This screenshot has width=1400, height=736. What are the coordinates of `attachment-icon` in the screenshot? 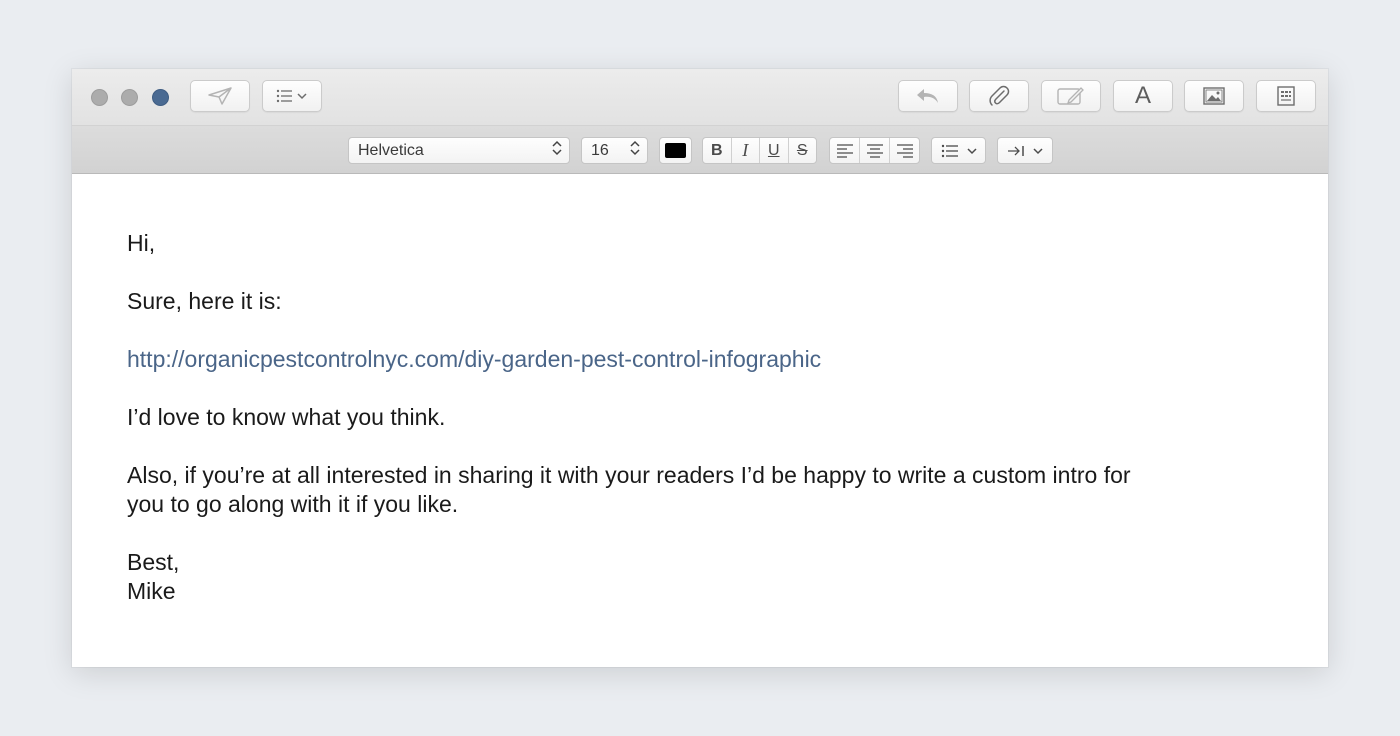 It's located at (999, 96).